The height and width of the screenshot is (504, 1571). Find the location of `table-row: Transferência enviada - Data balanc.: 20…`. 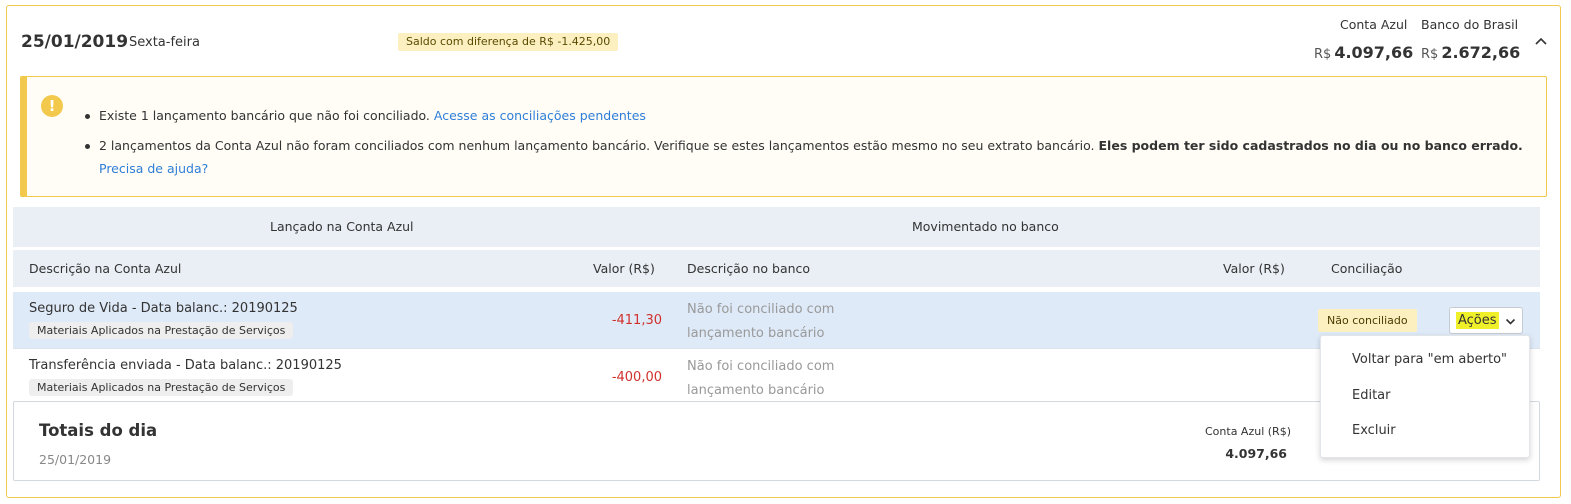

table-row: Transferência enviada - Data balanc.: 20… is located at coordinates (776, 377).